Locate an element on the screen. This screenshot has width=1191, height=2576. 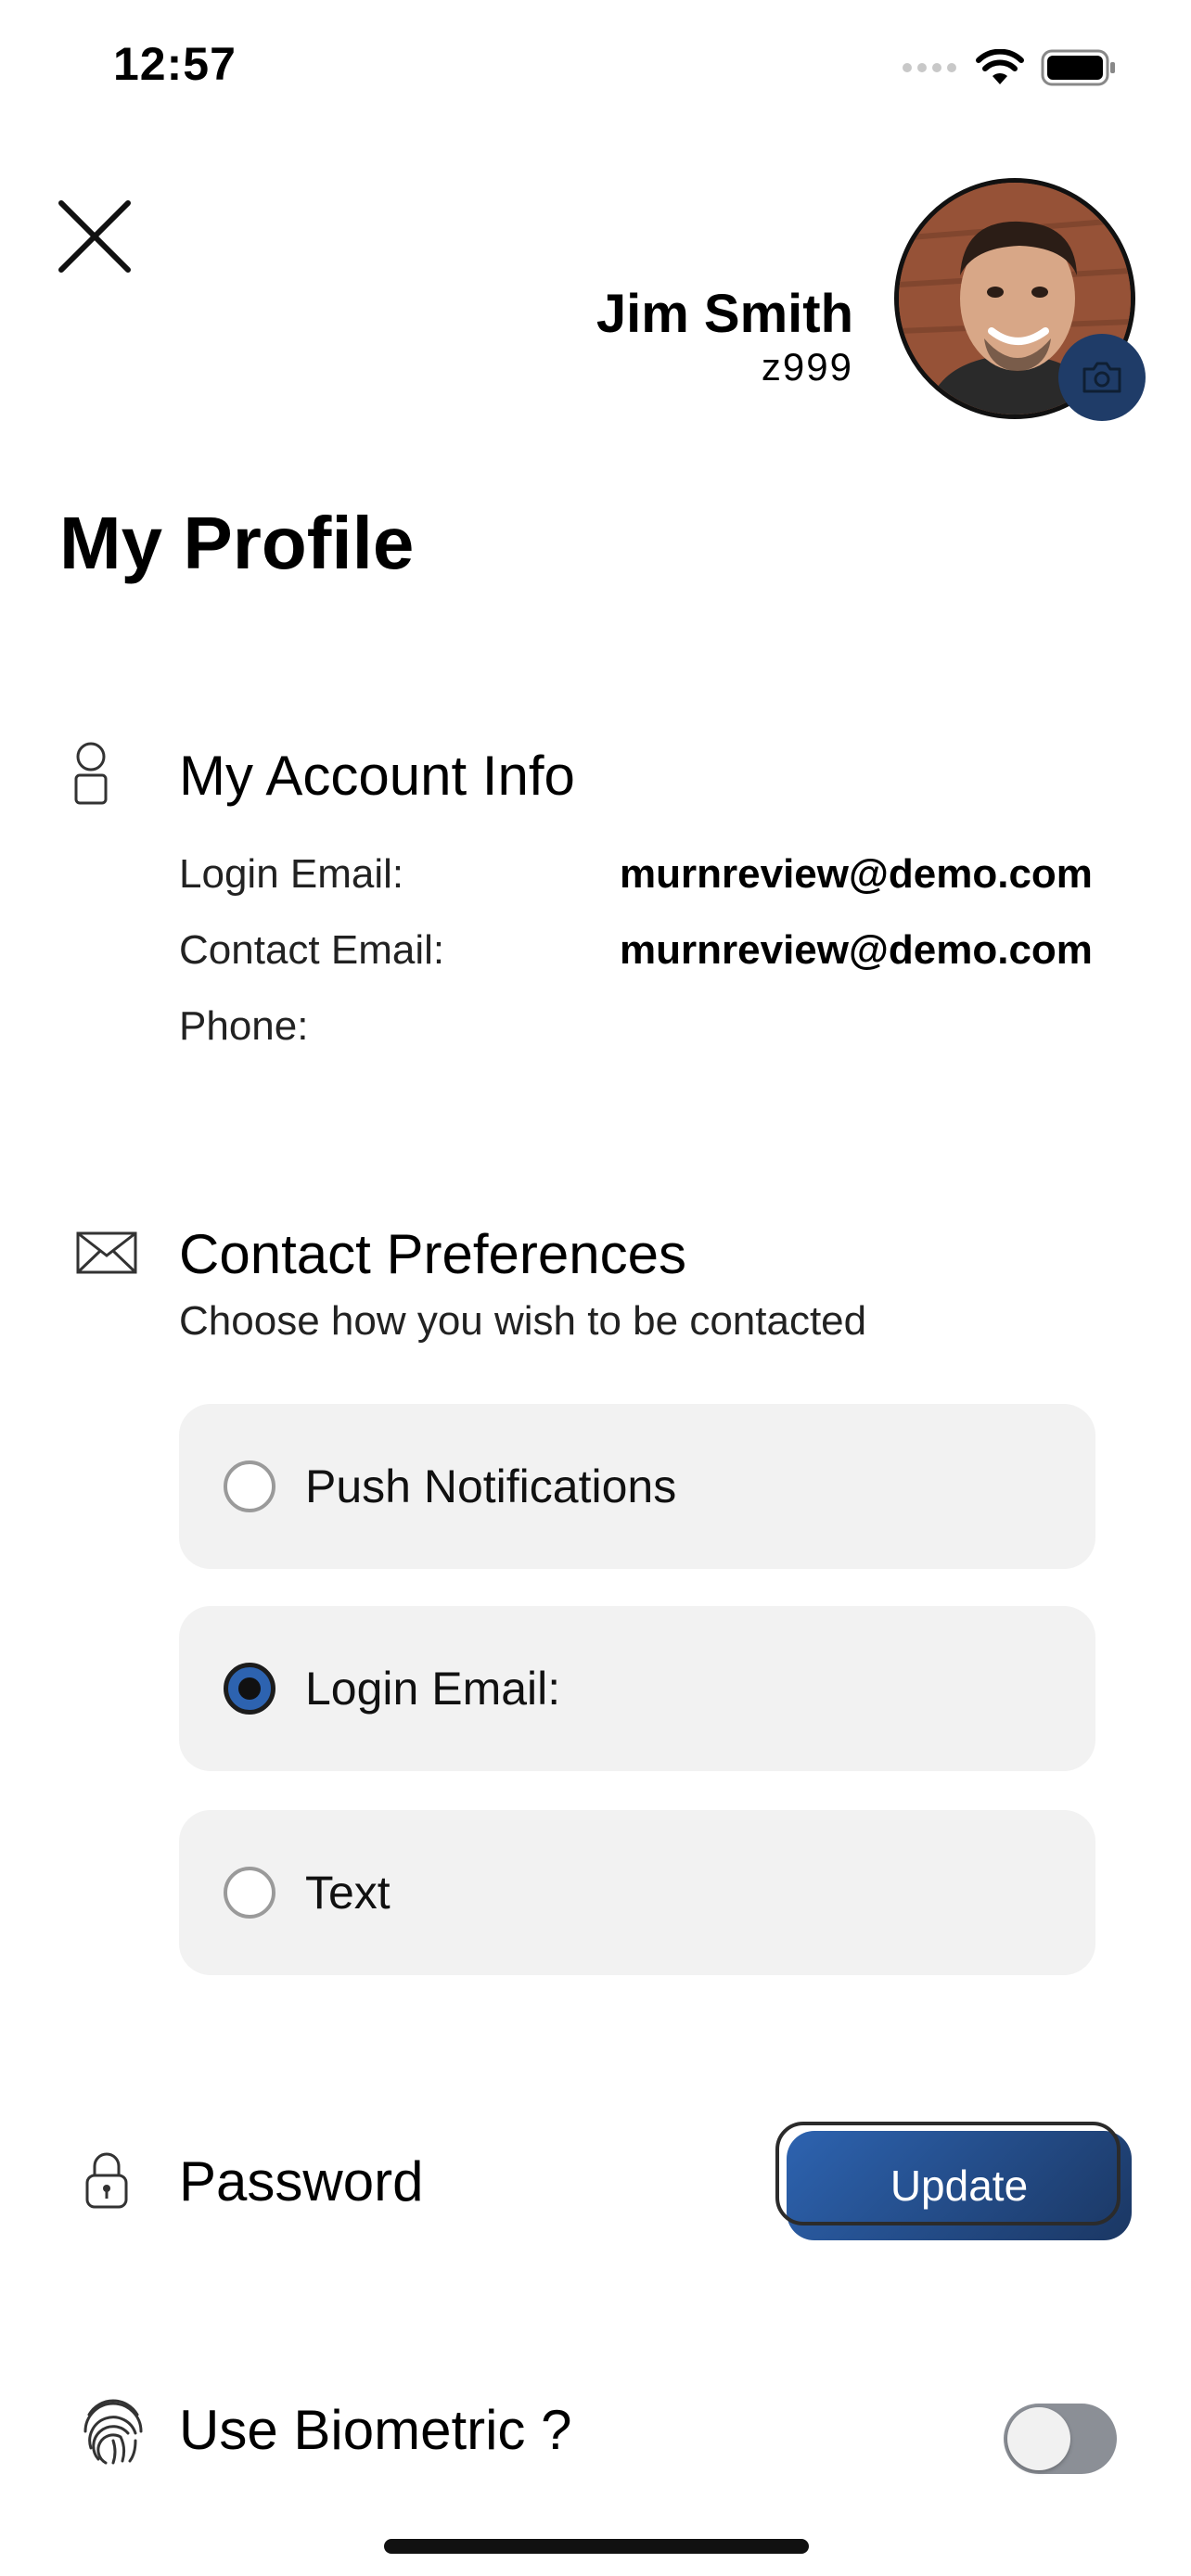
camera-button is located at coordinates (1102, 378).